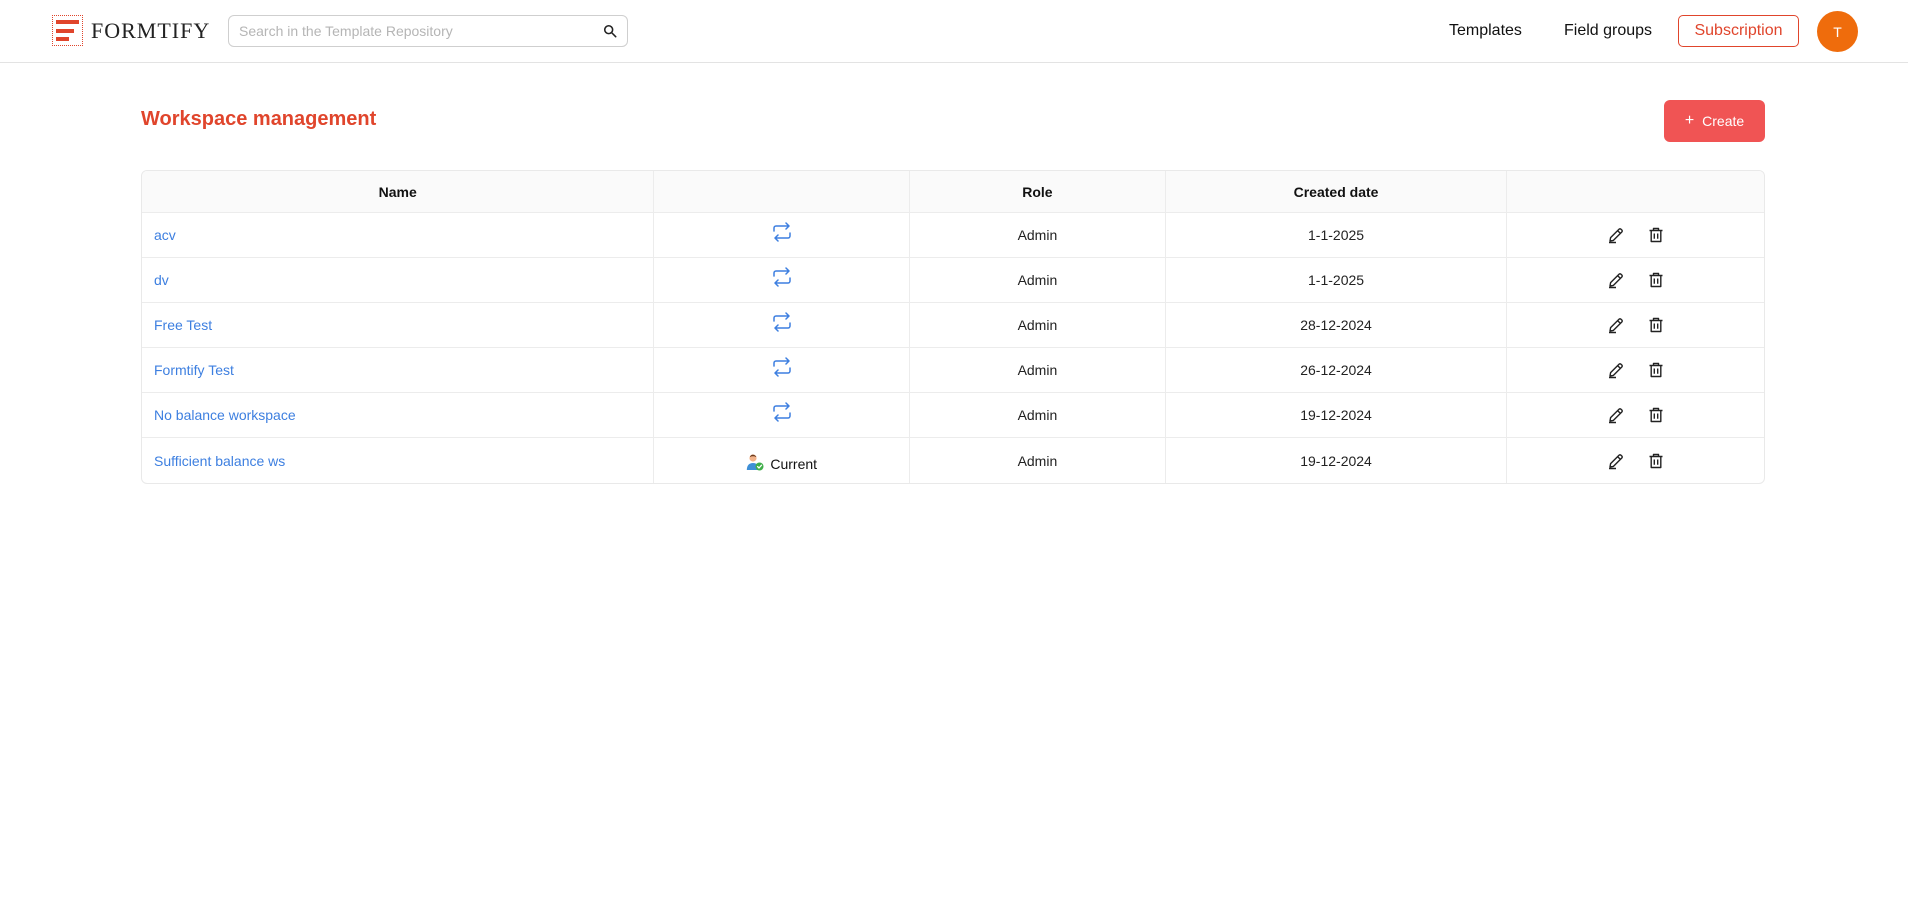  What do you see at coordinates (161, 280) in the screenshot?
I see `workspace-name-link: dv` at bounding box center [161, 280].